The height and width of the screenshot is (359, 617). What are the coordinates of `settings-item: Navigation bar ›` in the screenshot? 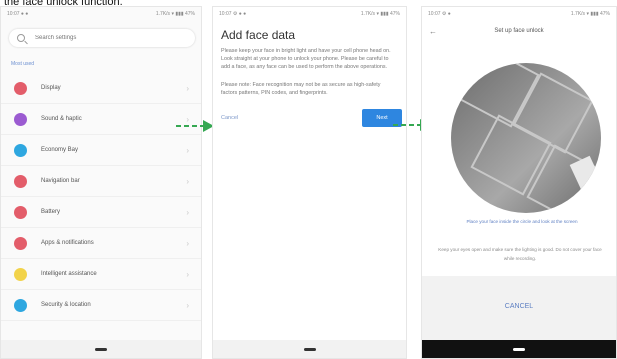 It's located at (101, 181).